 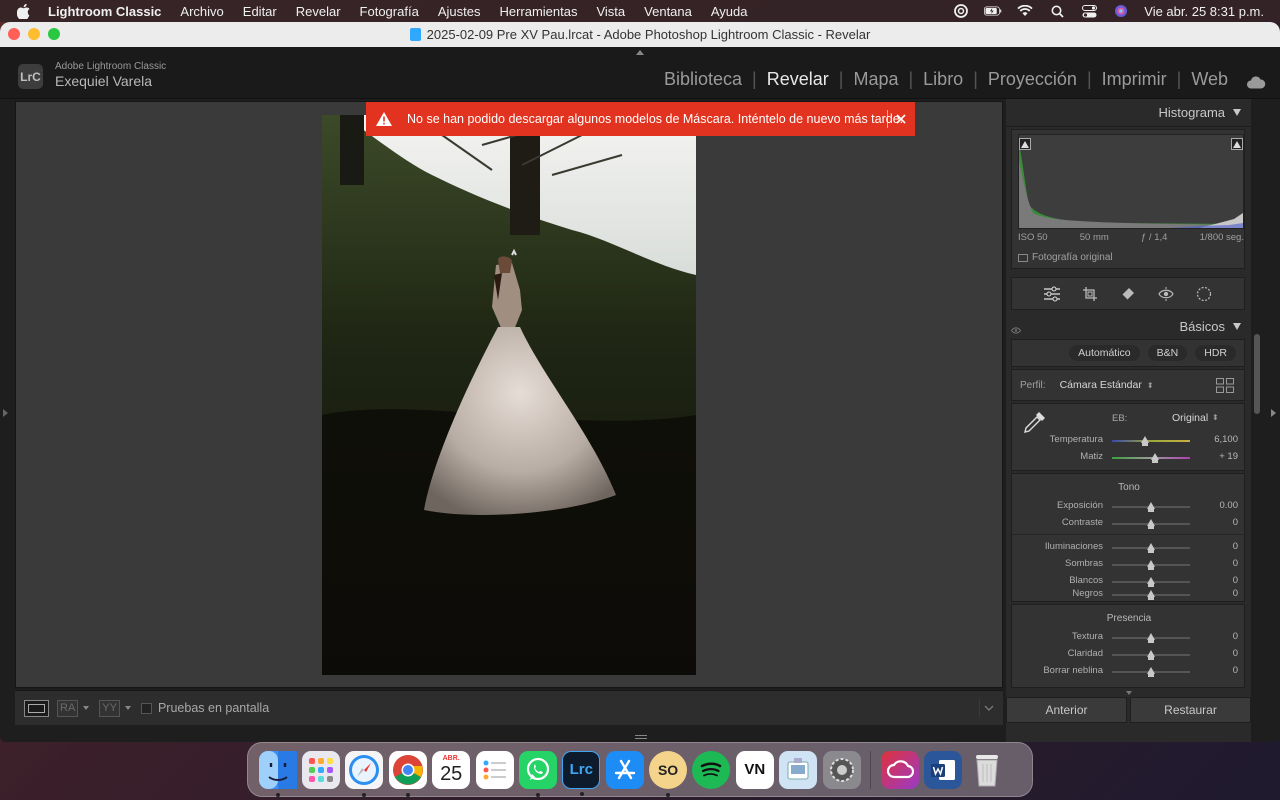 I want to click on menu-editar: Editar, so click(x=260, y=11).